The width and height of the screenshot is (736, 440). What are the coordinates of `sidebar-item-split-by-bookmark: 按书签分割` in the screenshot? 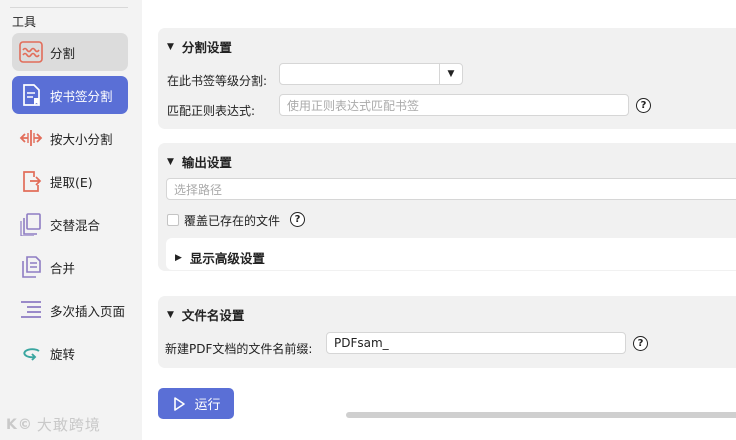 It's located at (70, 95).